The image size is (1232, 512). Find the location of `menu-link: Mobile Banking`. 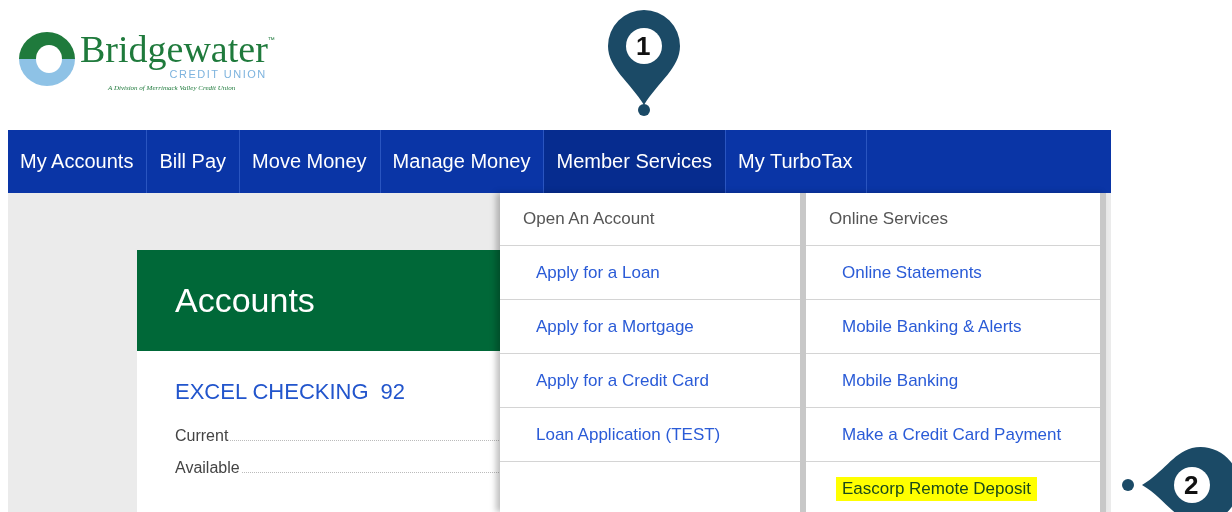

menu-link: Mobile Banking is located at coordinates (900, 380).